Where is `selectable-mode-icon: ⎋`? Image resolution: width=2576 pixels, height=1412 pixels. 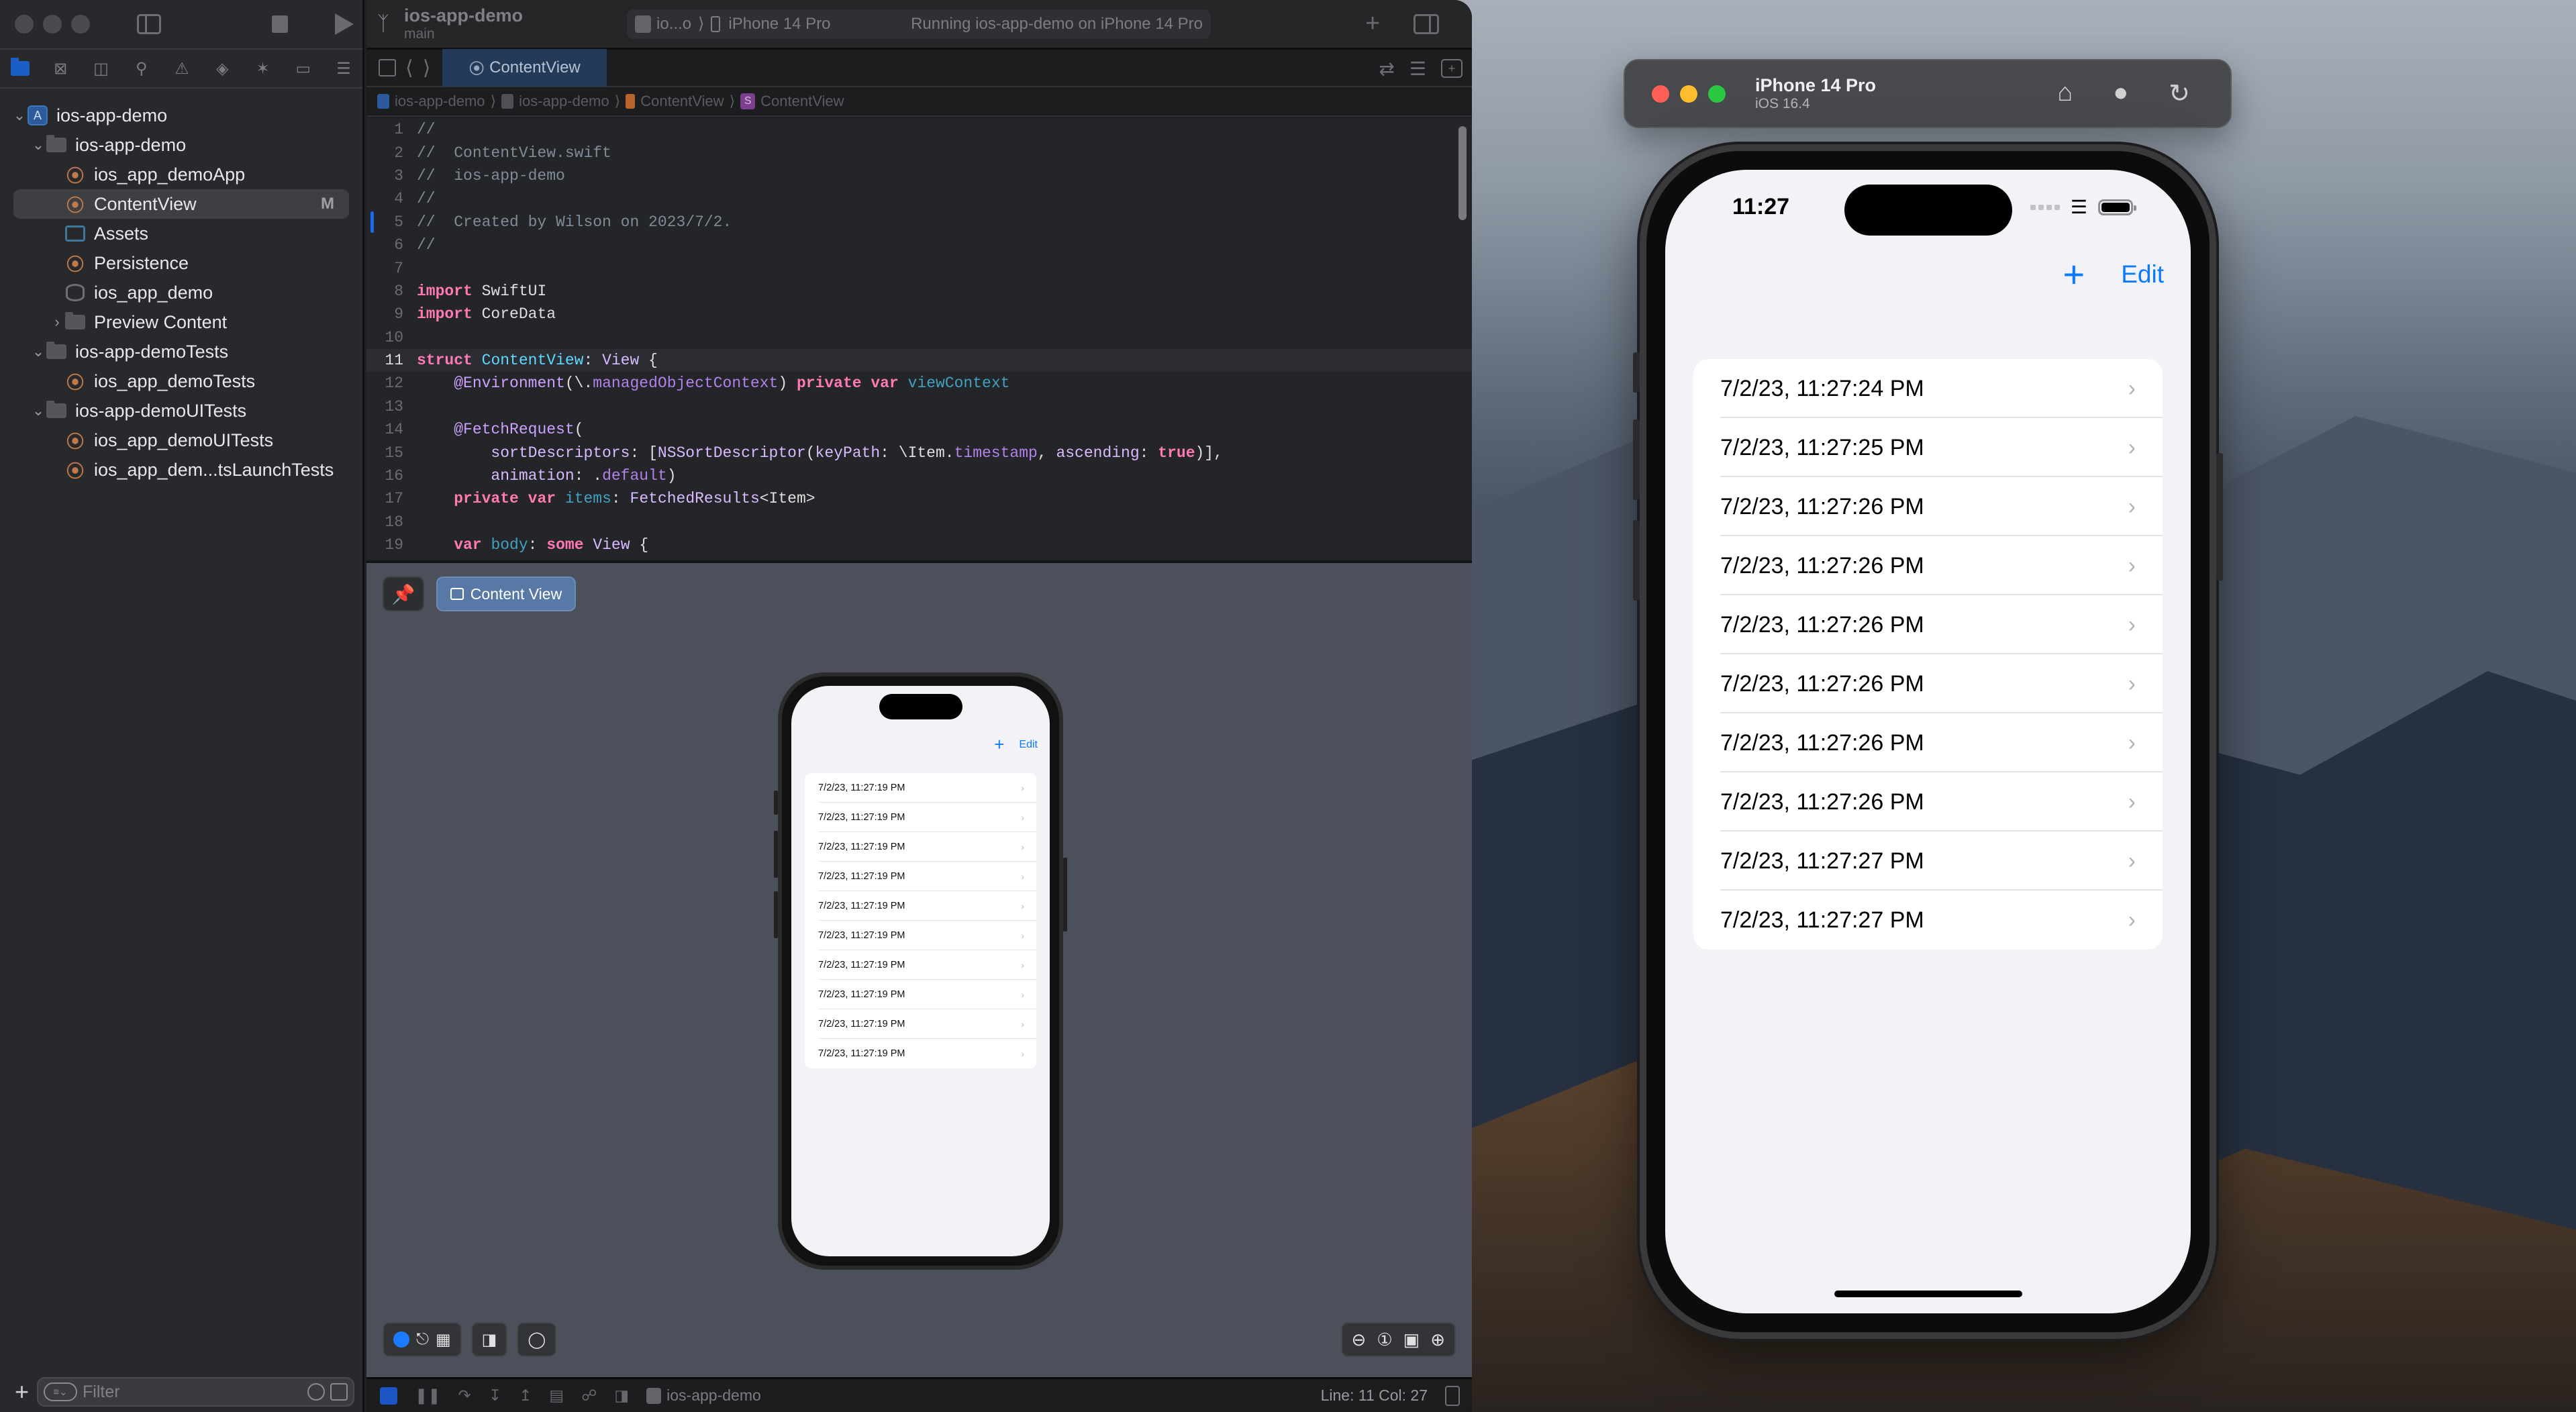 selectable-mode-icon: ⎋ is located at coordinates (422, 1340).